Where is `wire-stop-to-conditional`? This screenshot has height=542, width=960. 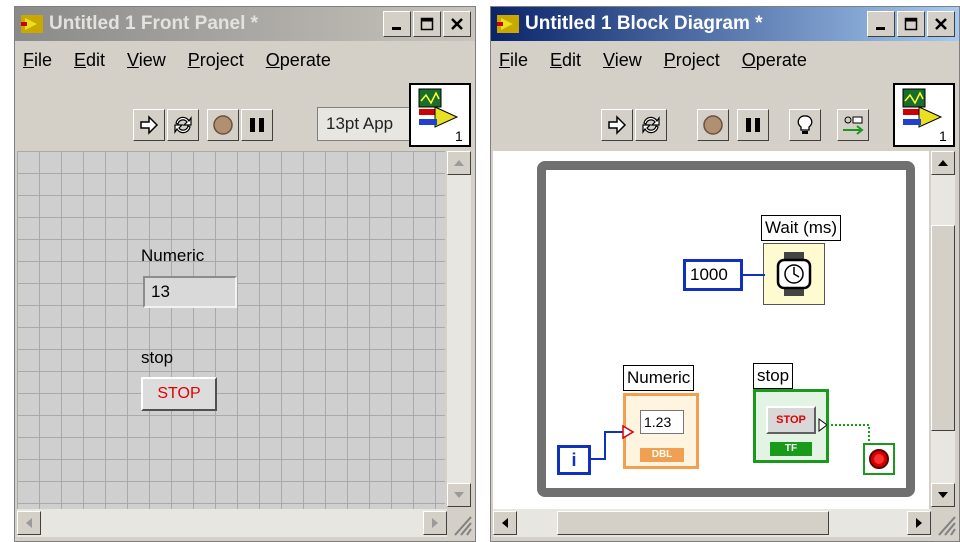 wire-stop-to-conditional is located at coordinates (844, 429).